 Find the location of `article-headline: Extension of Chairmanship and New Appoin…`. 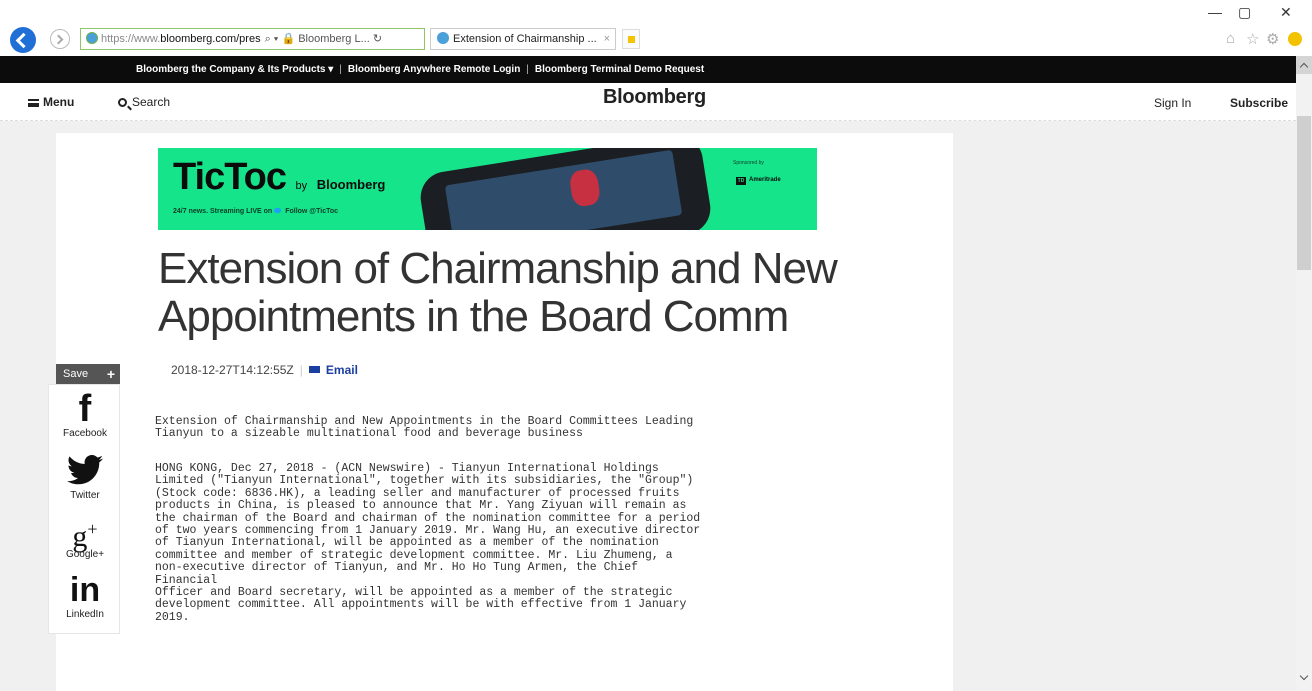

article-headline: Extension of Chairmanship and New Appoin… is located at coordinates (498, 292).